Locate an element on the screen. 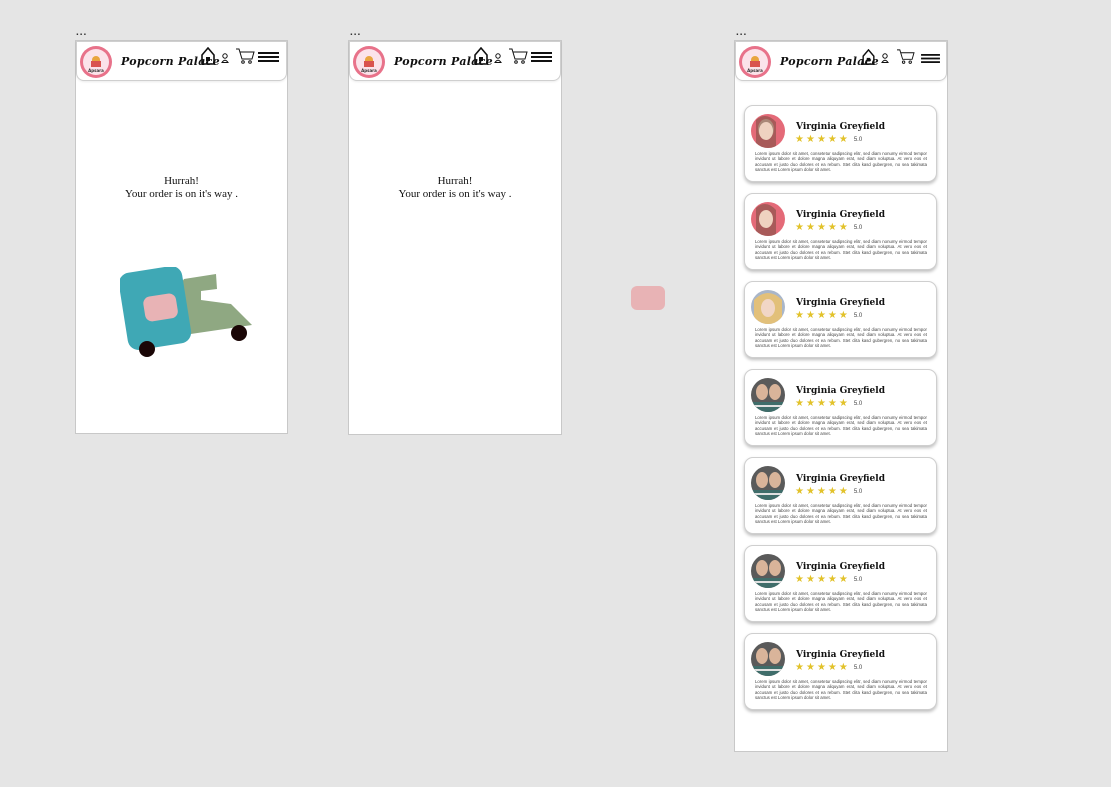 Image resolution: width=1111 pixels, height=787 pixels. order-status-message: Hurrah! Your order is on it's way . is located at coordinates (455, 188).